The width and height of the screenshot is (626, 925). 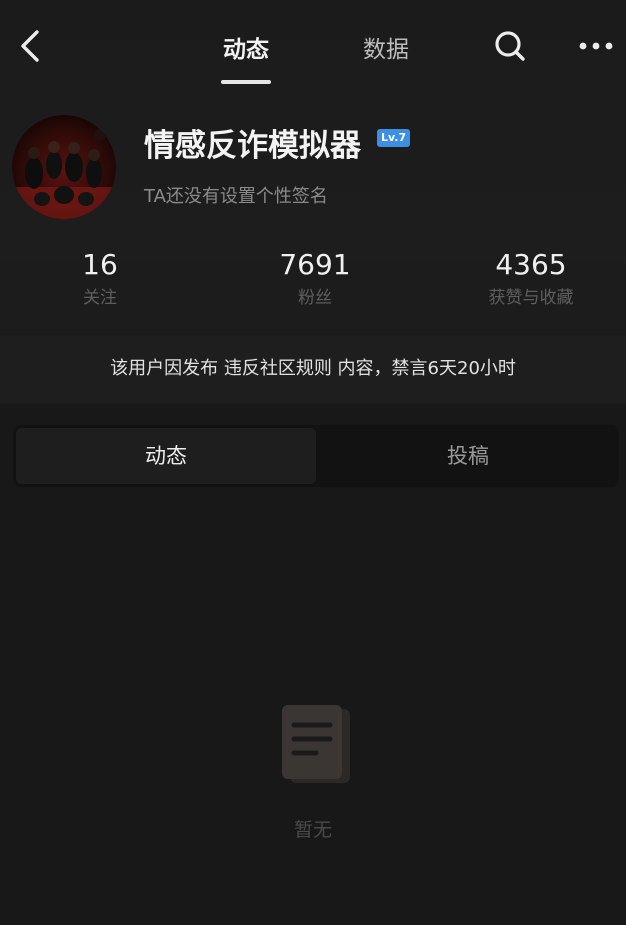 What do you see at coordinates (166, 456) in the screenshot?
I see `content-tab-dynamics: 动态` at bounding box center [166, 456].